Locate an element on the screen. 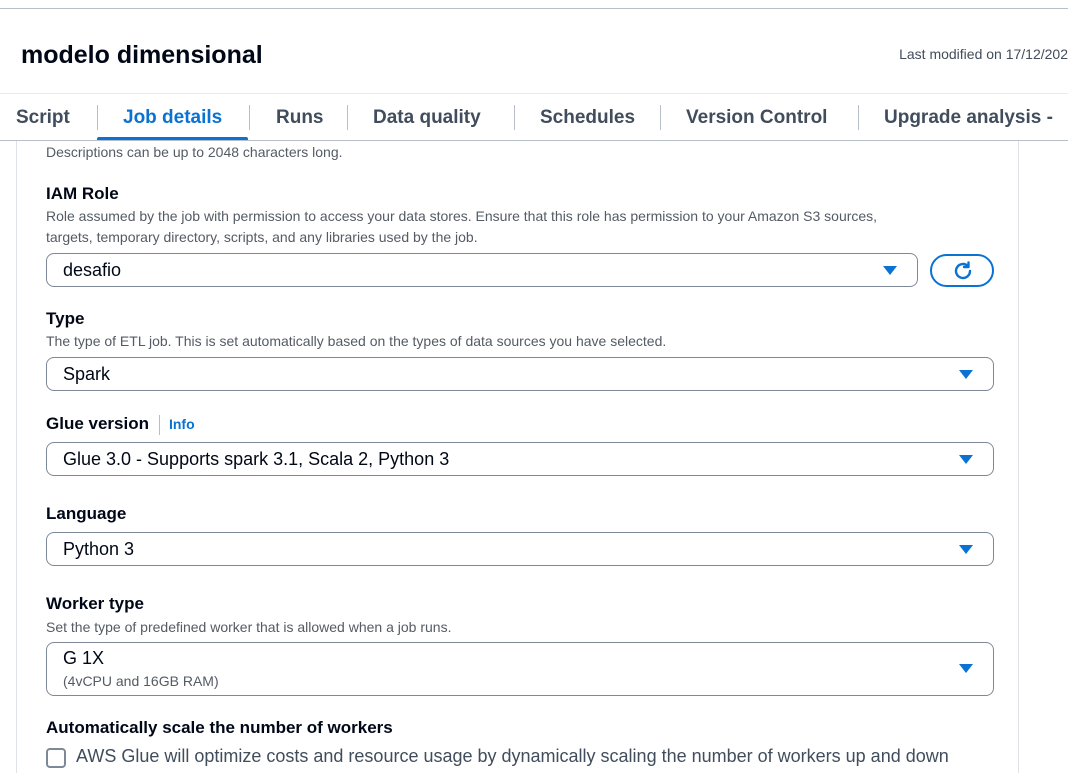 The width and height of the screenshot is (1068, 773). tab-runs: Runs is located at coordinates (300, 117).